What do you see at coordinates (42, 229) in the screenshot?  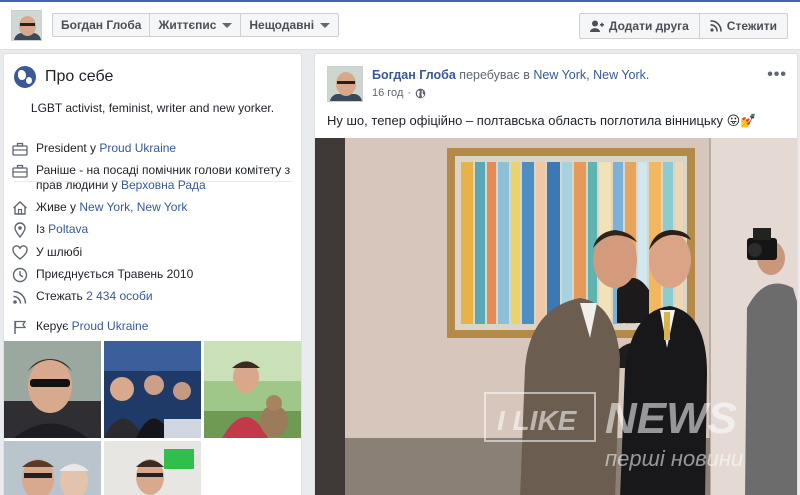 I see `from-text: Із` at bounding box center [42, 229].